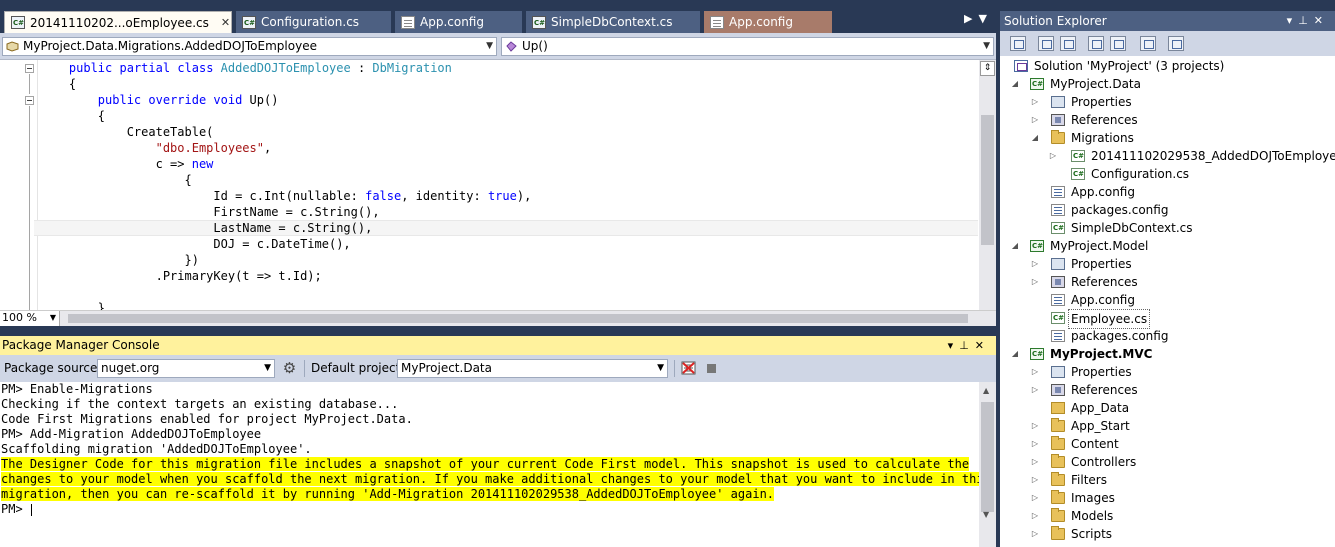 This screenshot has width=1335, height=547. Describe the element at coordinates (489, 509) in the screenshot. I see `console-prompt-line: PM>` at that location.